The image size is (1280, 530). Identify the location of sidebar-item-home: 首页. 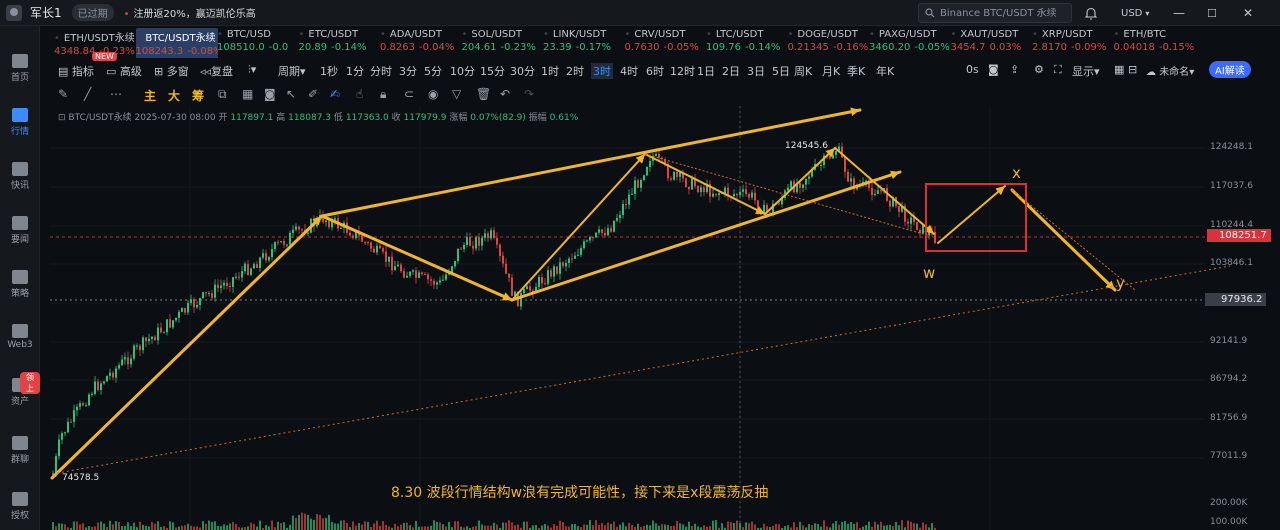
(20, 68).